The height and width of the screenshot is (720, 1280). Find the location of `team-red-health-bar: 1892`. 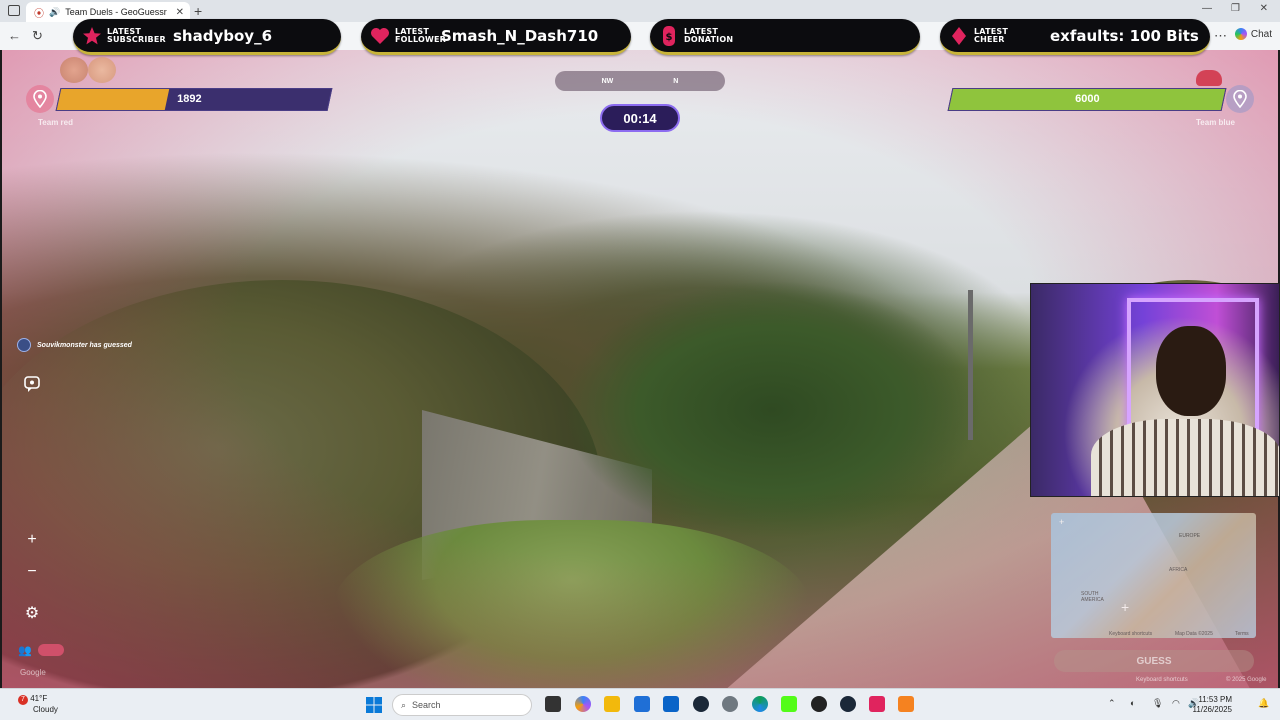

team-red-health-bar: 1892 is located at coordinates (194, 99).